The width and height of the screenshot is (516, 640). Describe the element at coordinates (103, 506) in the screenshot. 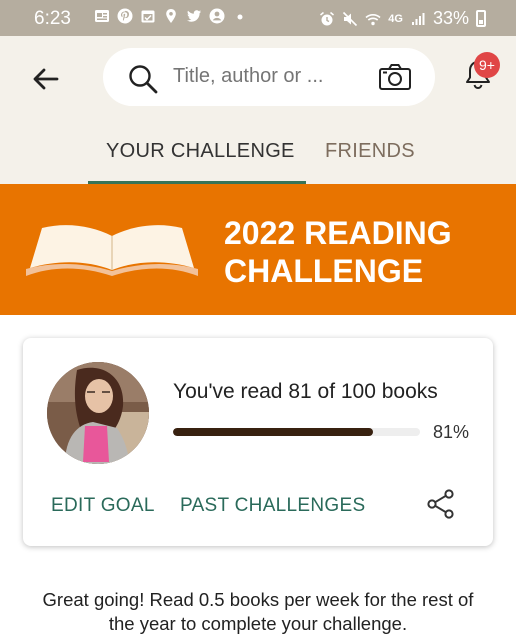

I see `edit-goal-button: EDIT GOAL` at that location.